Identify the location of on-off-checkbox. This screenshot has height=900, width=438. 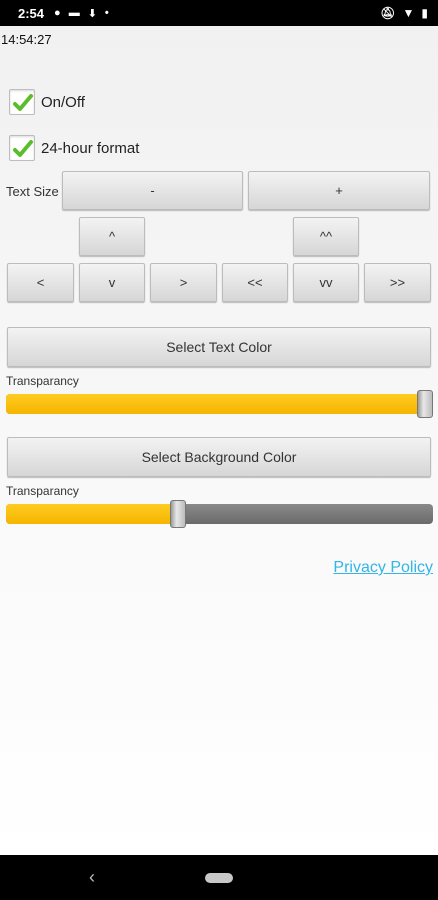
(22, 102).